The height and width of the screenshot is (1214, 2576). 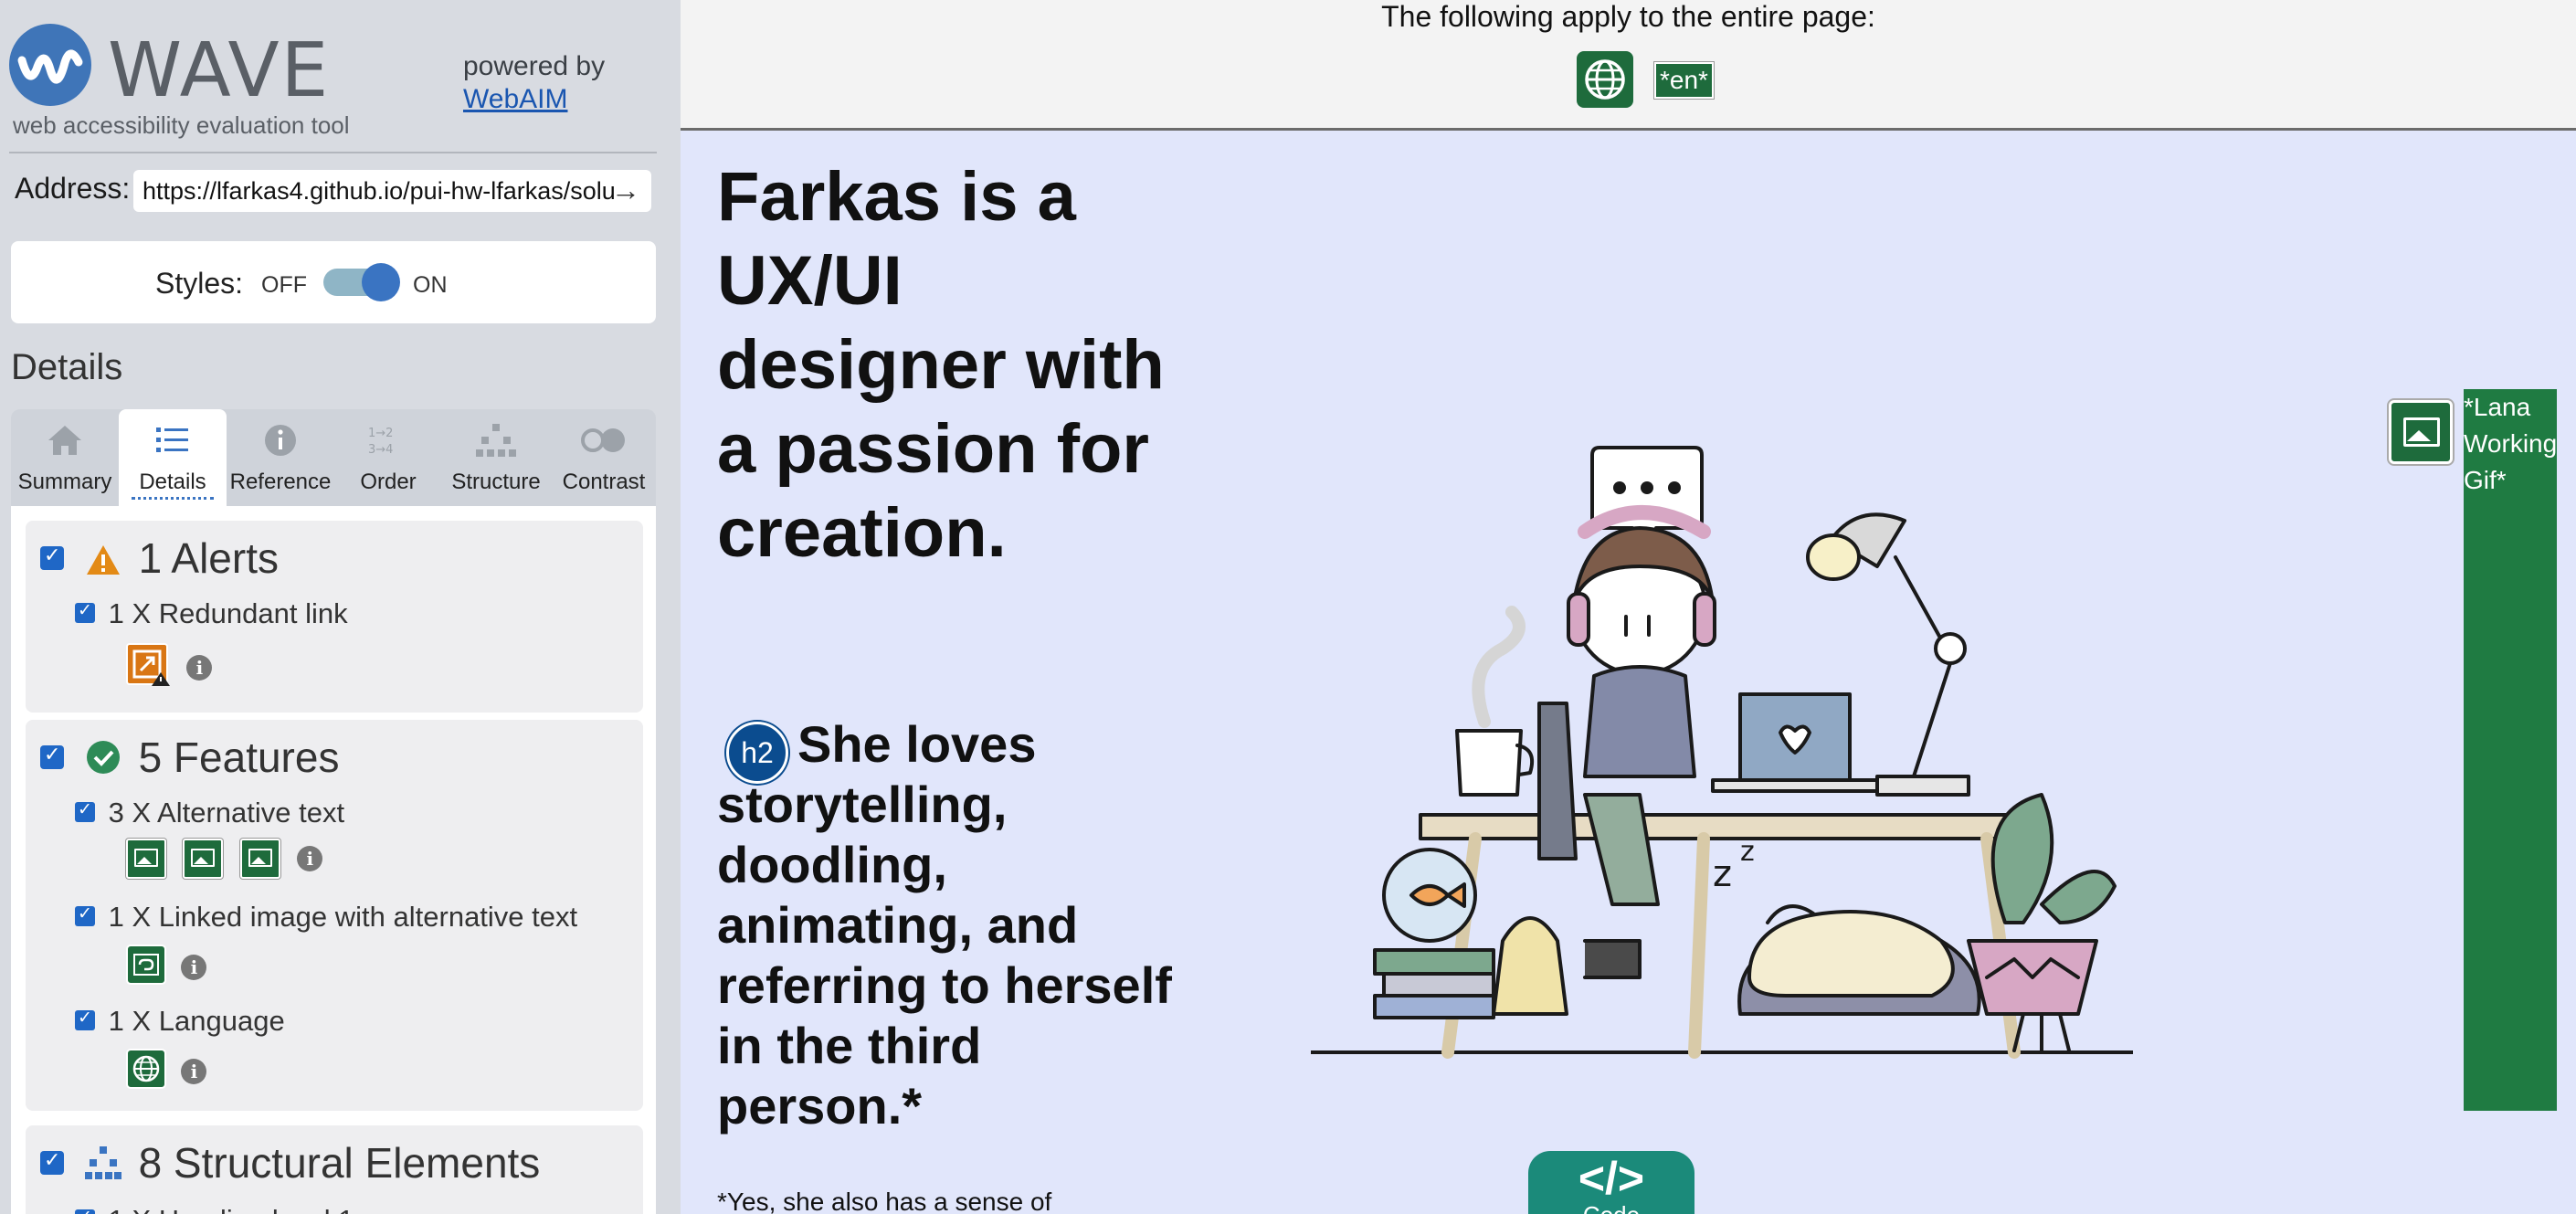 I want to click on details-heading: Details, so click(x=67, y=367).